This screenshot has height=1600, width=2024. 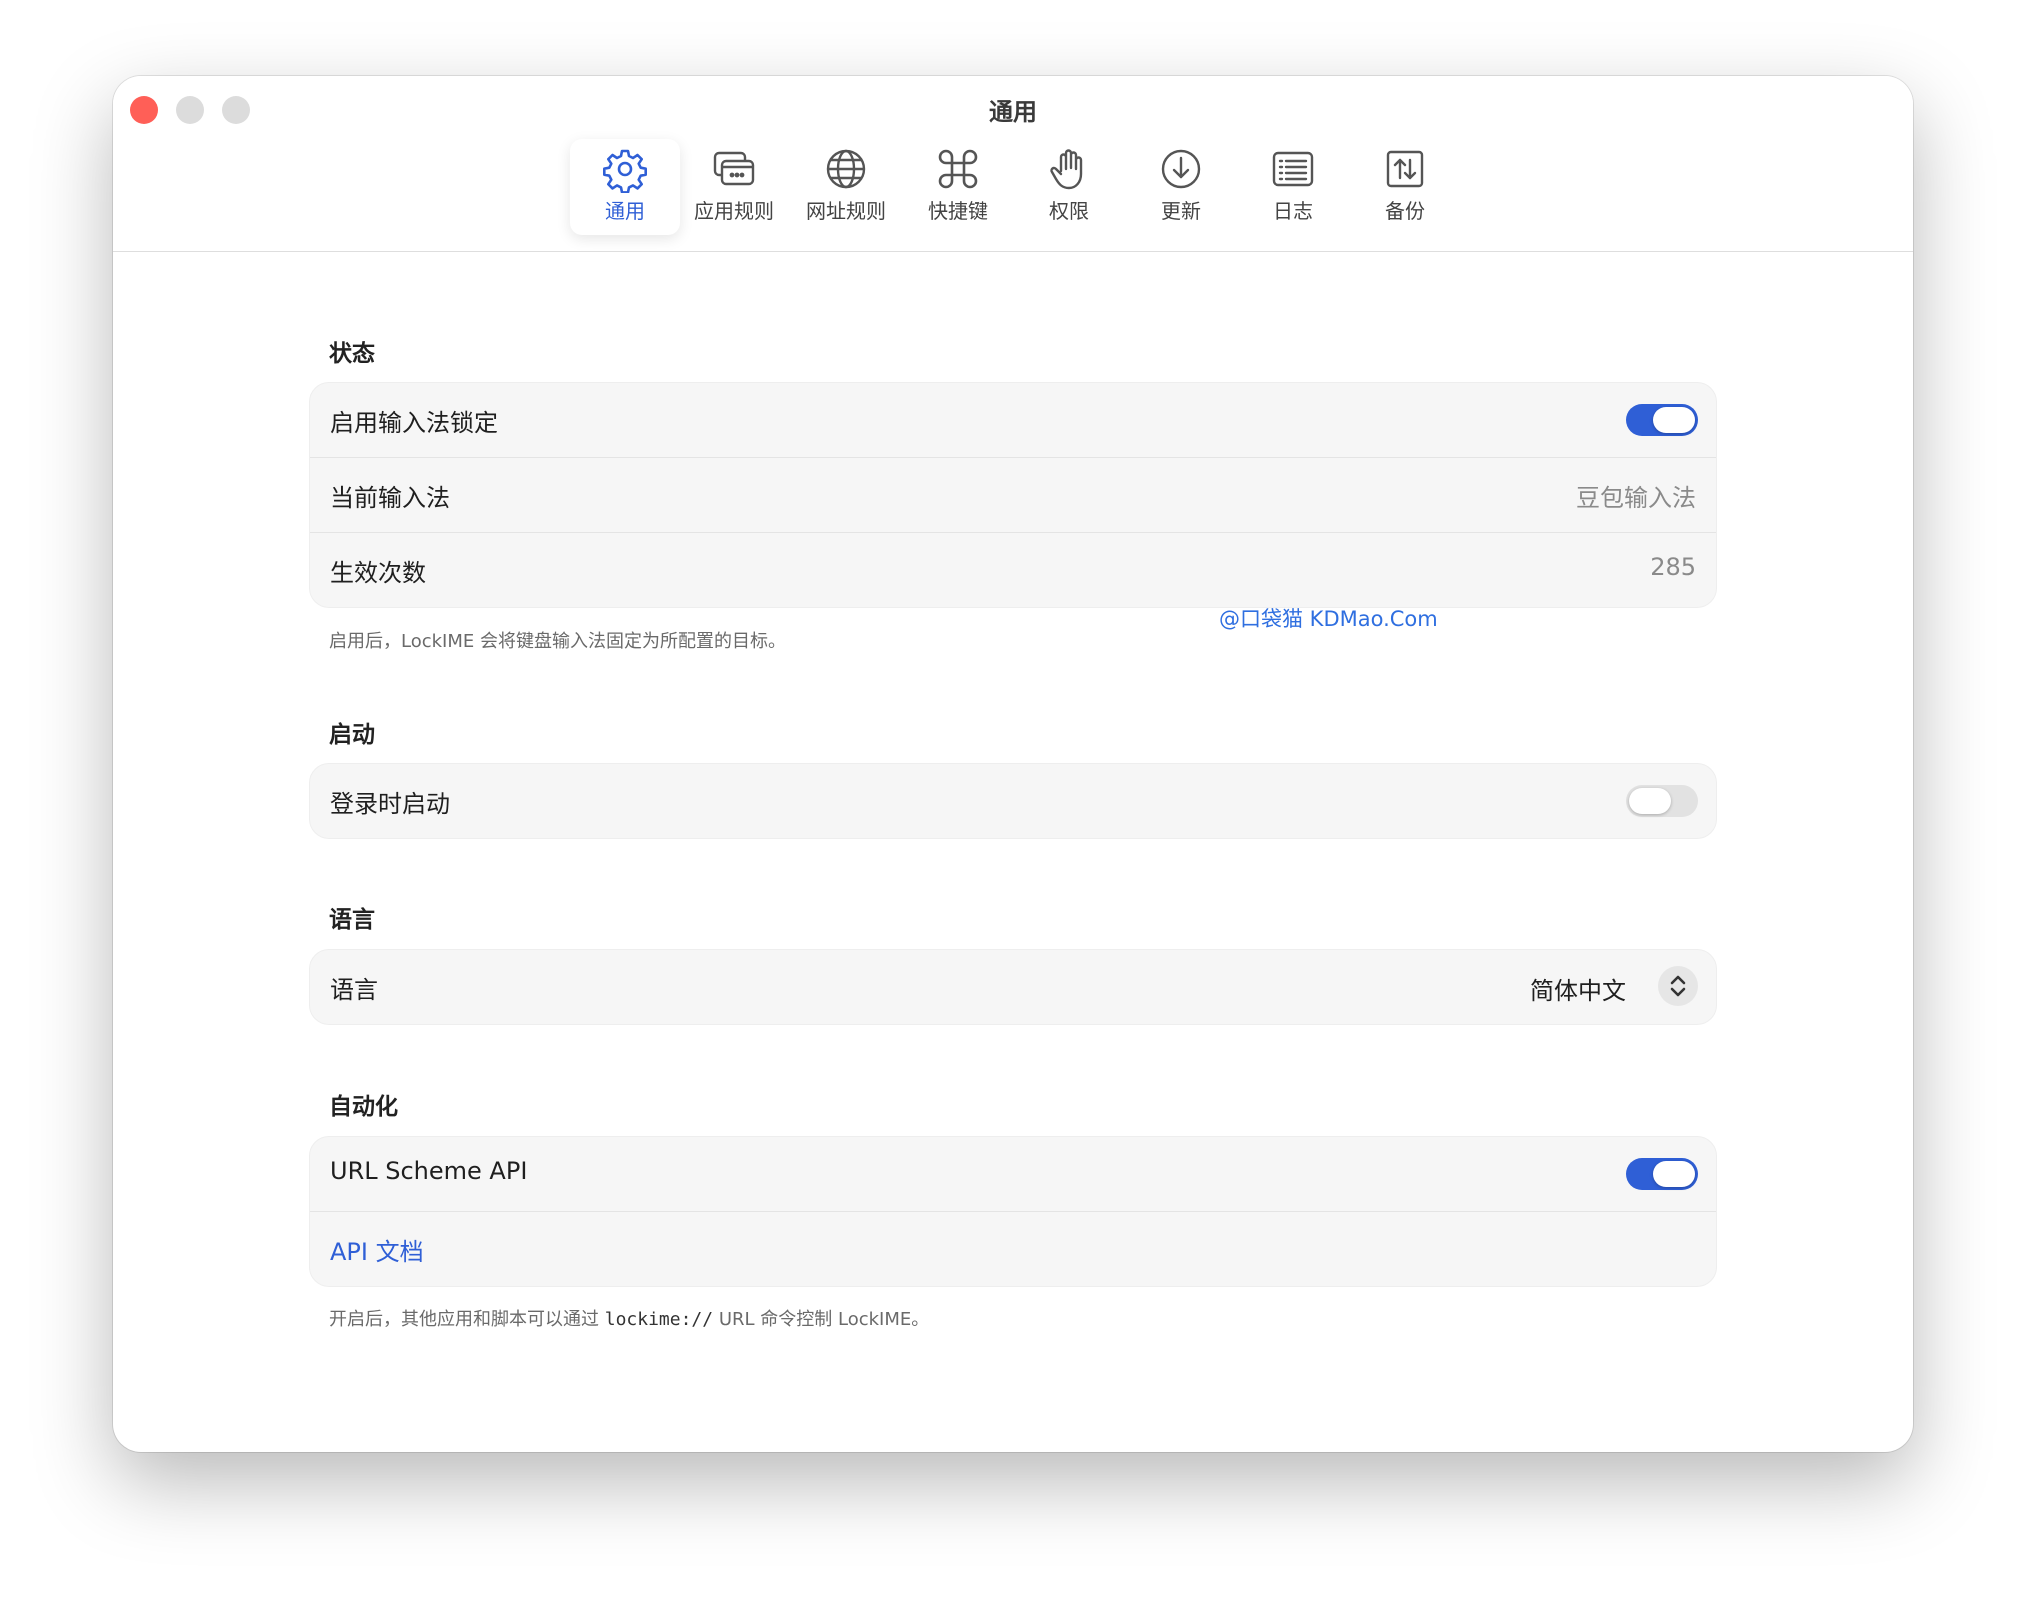 I want to click on automation-note-suffix: URL 命令控制 LockIME。, so click(x=821, y=1319).